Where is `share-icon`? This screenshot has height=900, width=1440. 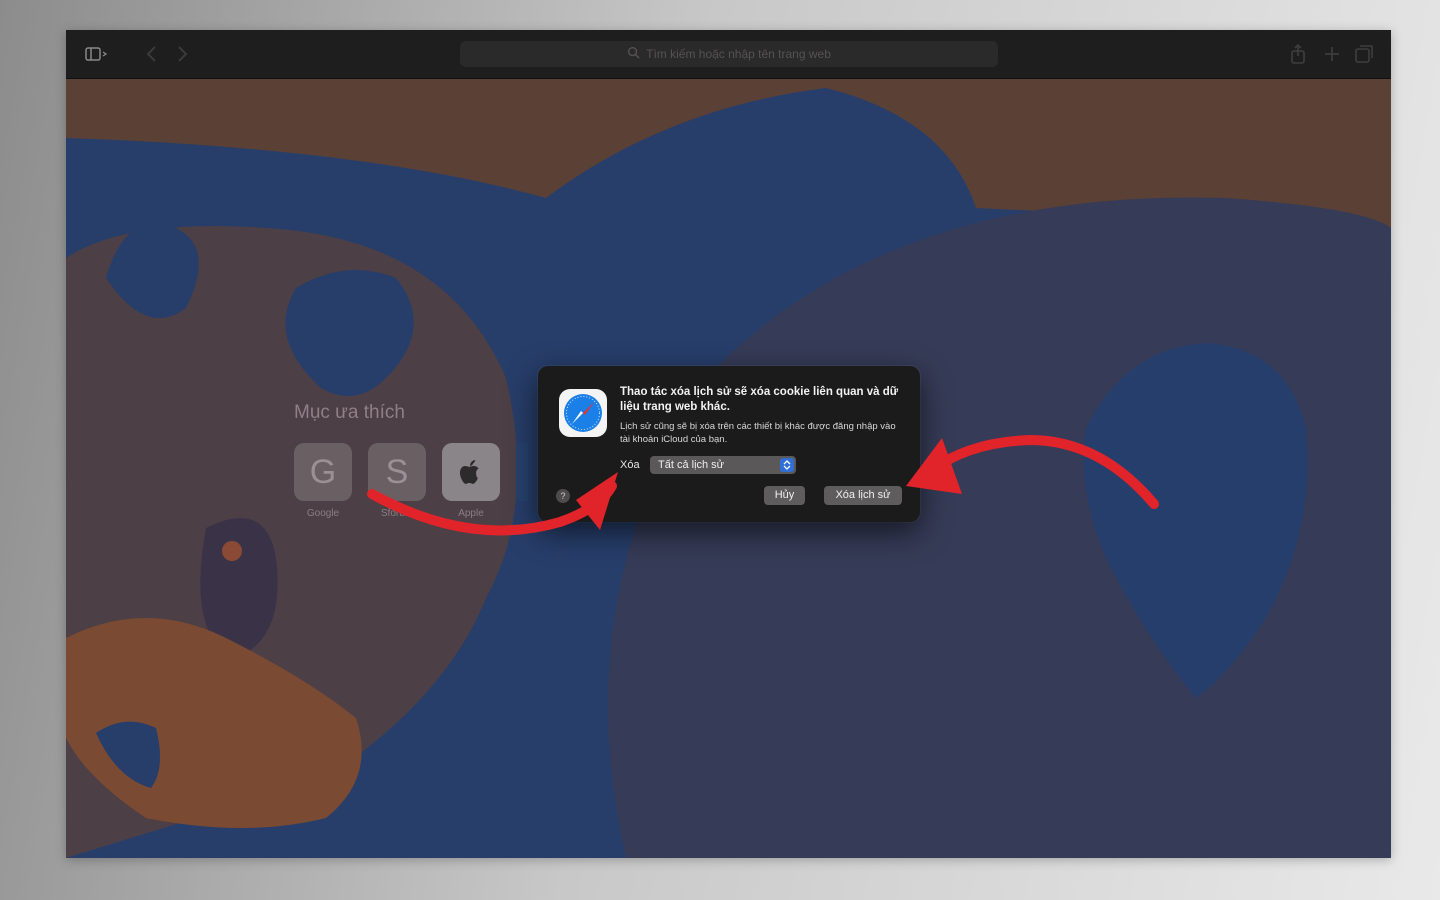
share-icon is located at coordinates (1298, 54).